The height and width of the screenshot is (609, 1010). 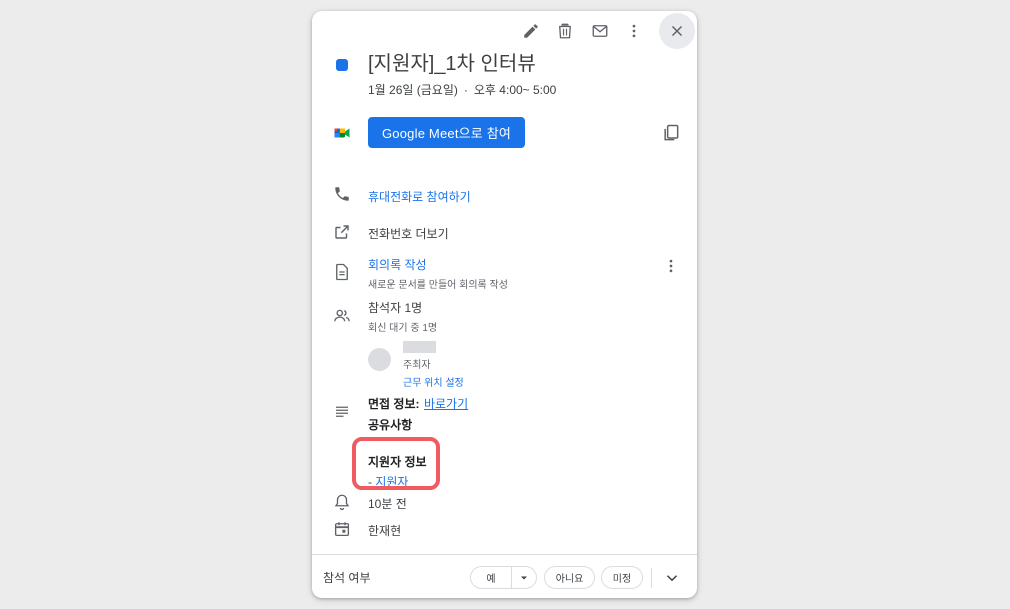 I want to click on event-datetime: 1월 26일 (금요일) · 오후 4:00~ 5:00, so click(x=522, y=89).